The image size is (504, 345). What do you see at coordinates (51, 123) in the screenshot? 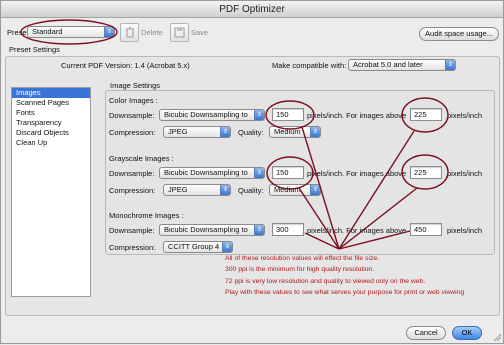
I see `sidebar-item-transparency: Transparency` at bounding box center [51, 123].